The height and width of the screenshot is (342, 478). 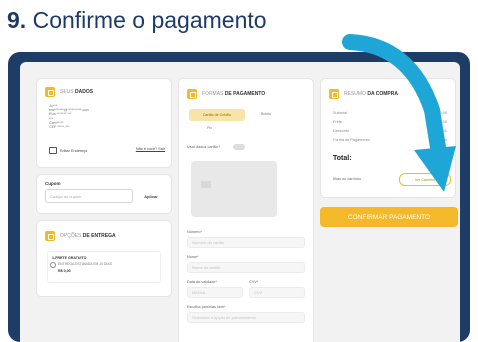 I want to click on saved-cards-label: Usar dados cartão?, so click(x=204, y=147).